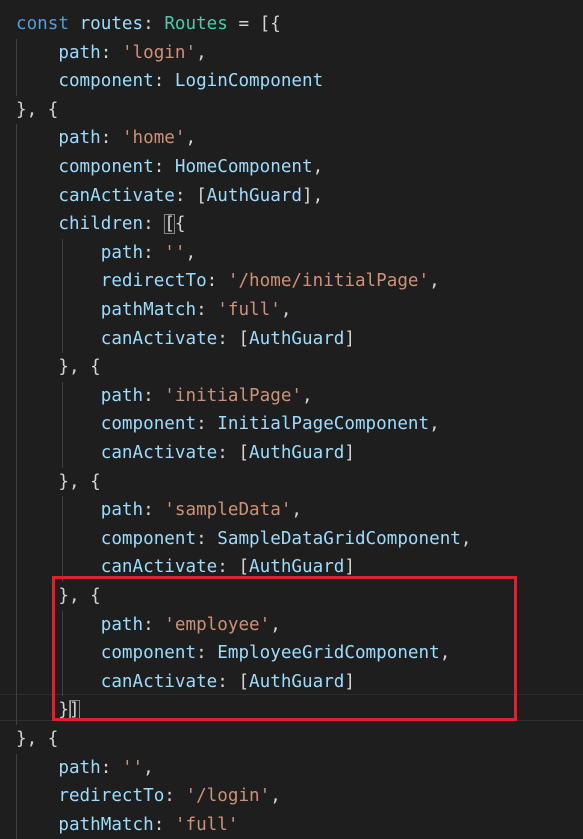 The image size is (583, 839). What do you see at coordinates (243, 167) in the screenshot?
I see `code-token: HomeComponent` at bounding box center [243, 167].